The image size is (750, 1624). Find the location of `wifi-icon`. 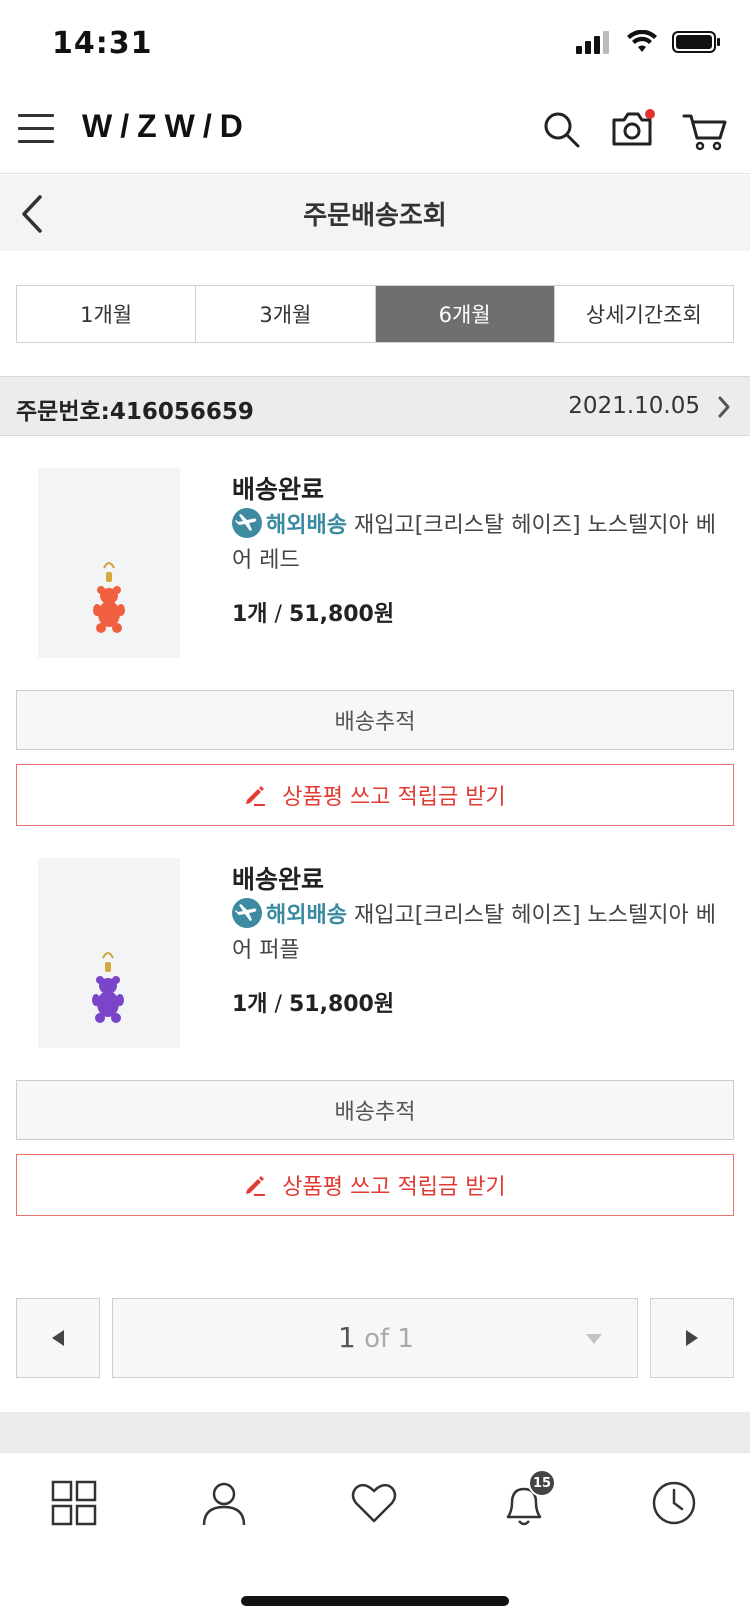

wifi-icon is located at coordinates (642, 41).